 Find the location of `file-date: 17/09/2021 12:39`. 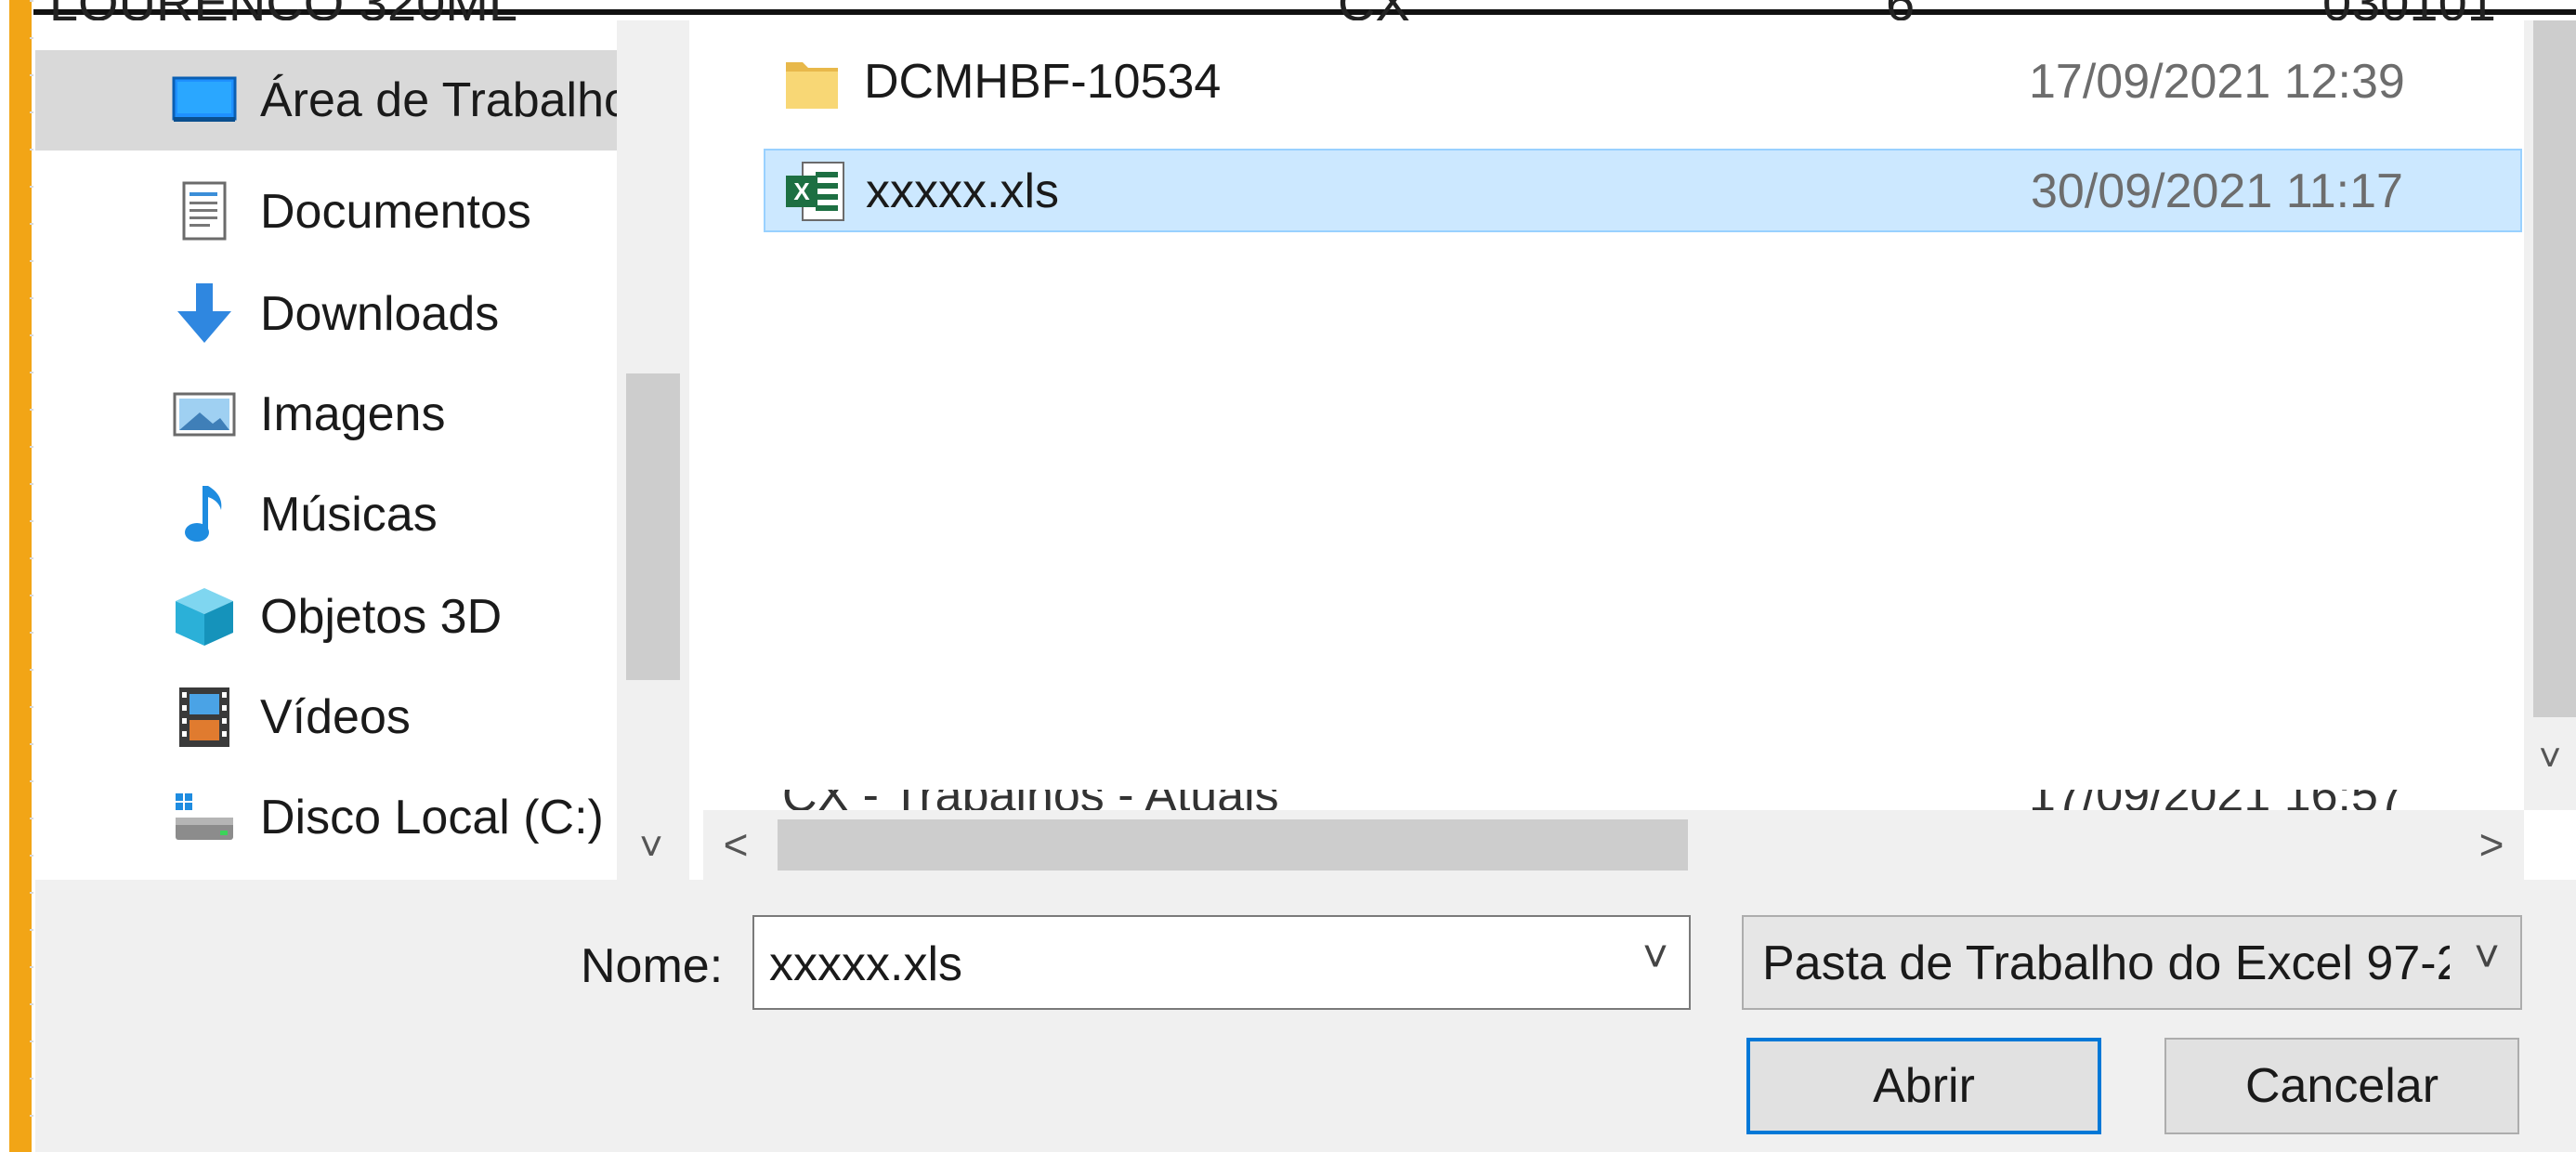

file-date: 17/09/2021 12:39 is located at coordinates (2217, 82).